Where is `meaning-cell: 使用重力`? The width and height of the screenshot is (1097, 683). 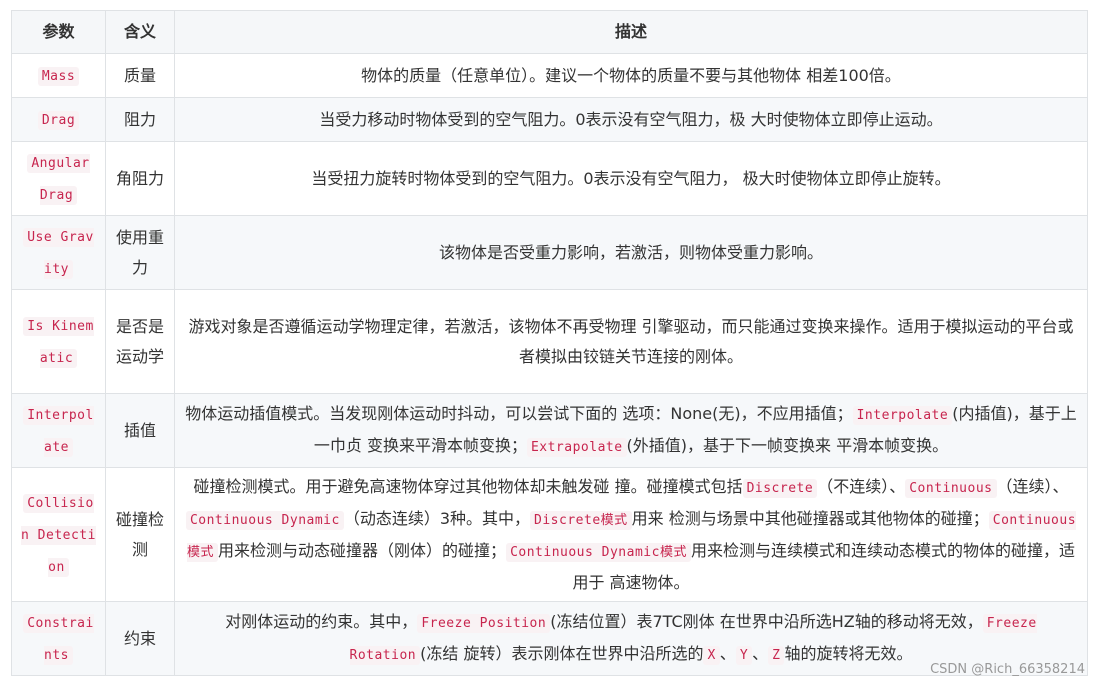
meaning-cell: 使用重力 is located at coordinates (140, 252).